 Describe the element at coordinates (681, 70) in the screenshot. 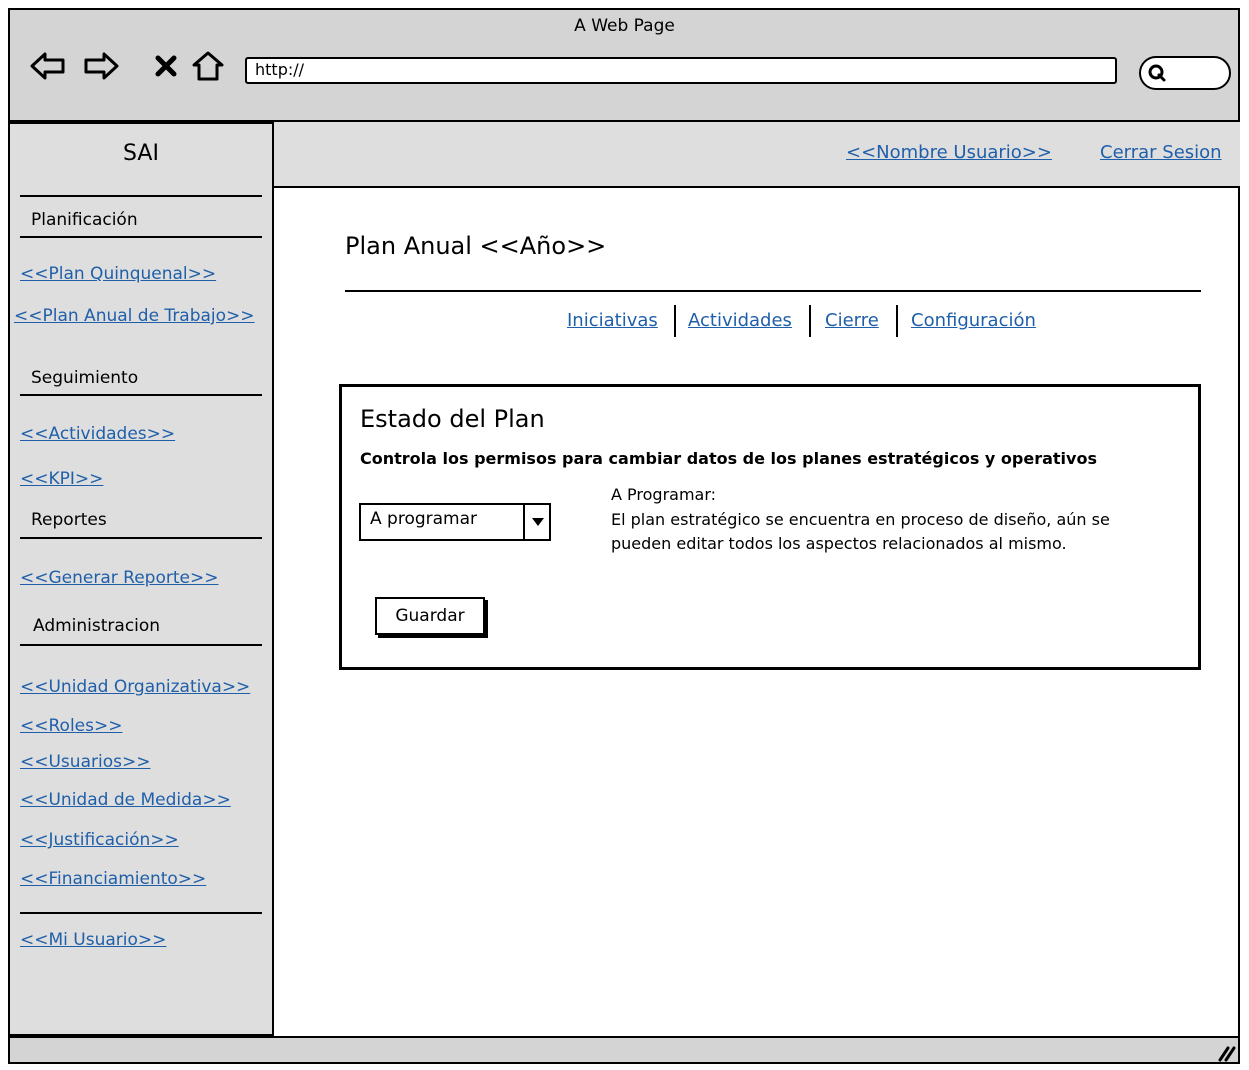

I see `url-input: http://` at that location.